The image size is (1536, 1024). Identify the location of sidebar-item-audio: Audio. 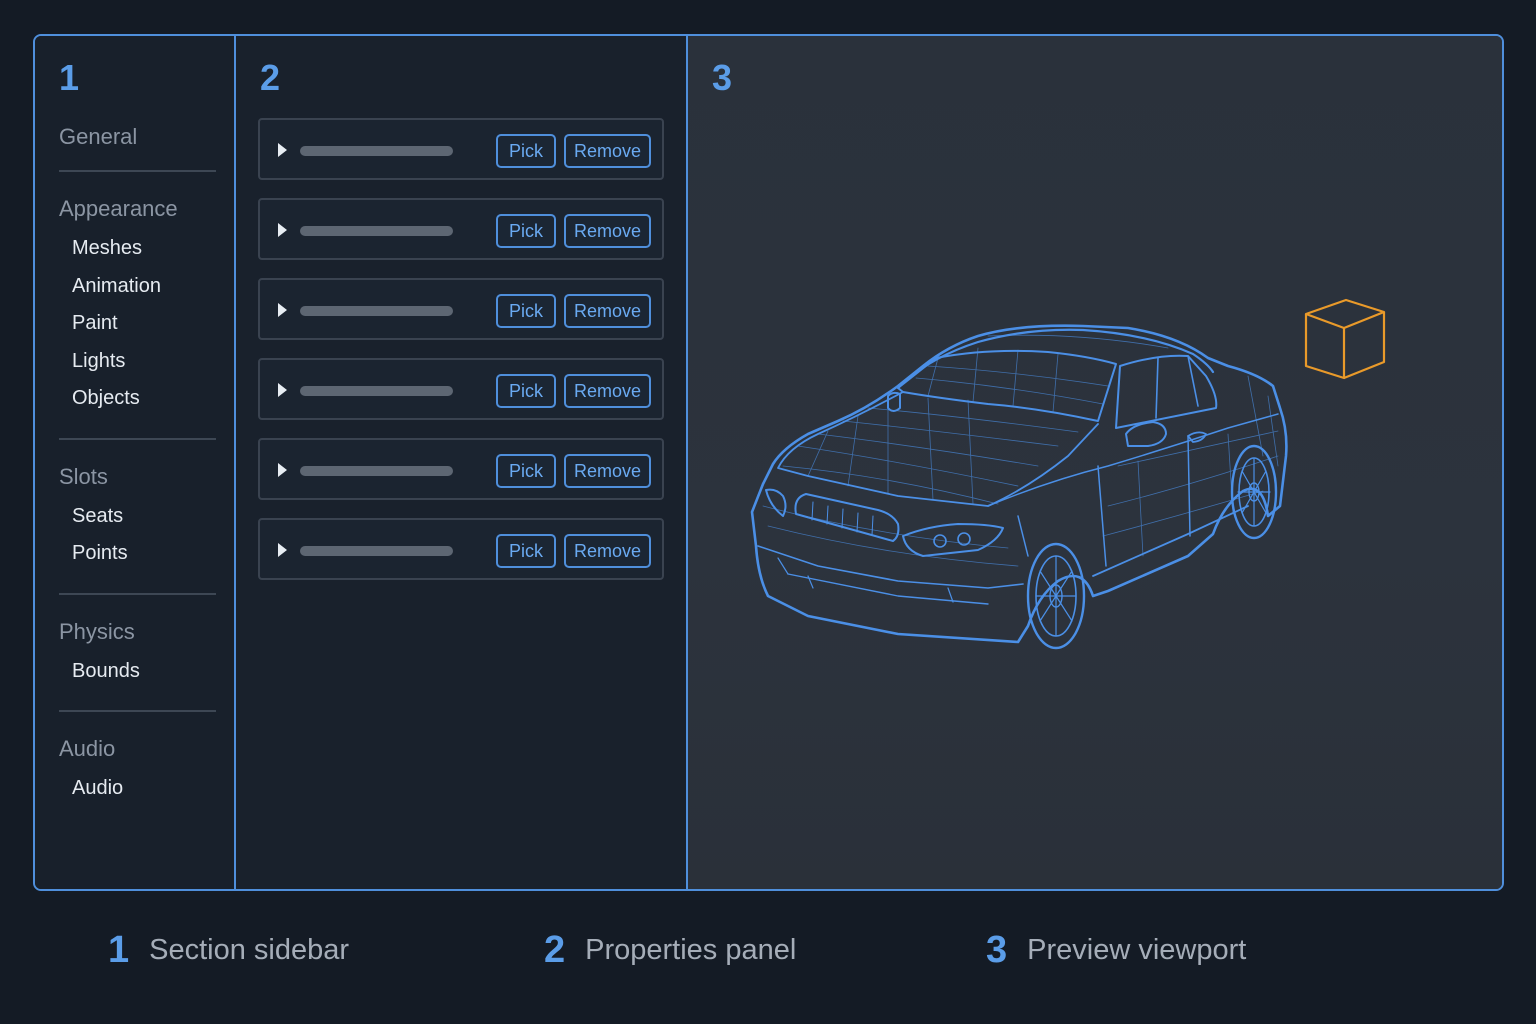
(137, 793).